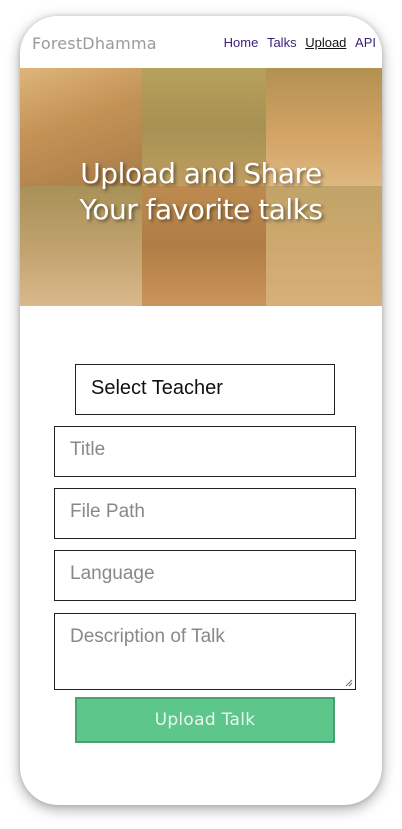  What do you see at coordinates (205, 651) in the screenshot?
I see `description-textarea: Description of Talk` at bounding box center [205, 651].